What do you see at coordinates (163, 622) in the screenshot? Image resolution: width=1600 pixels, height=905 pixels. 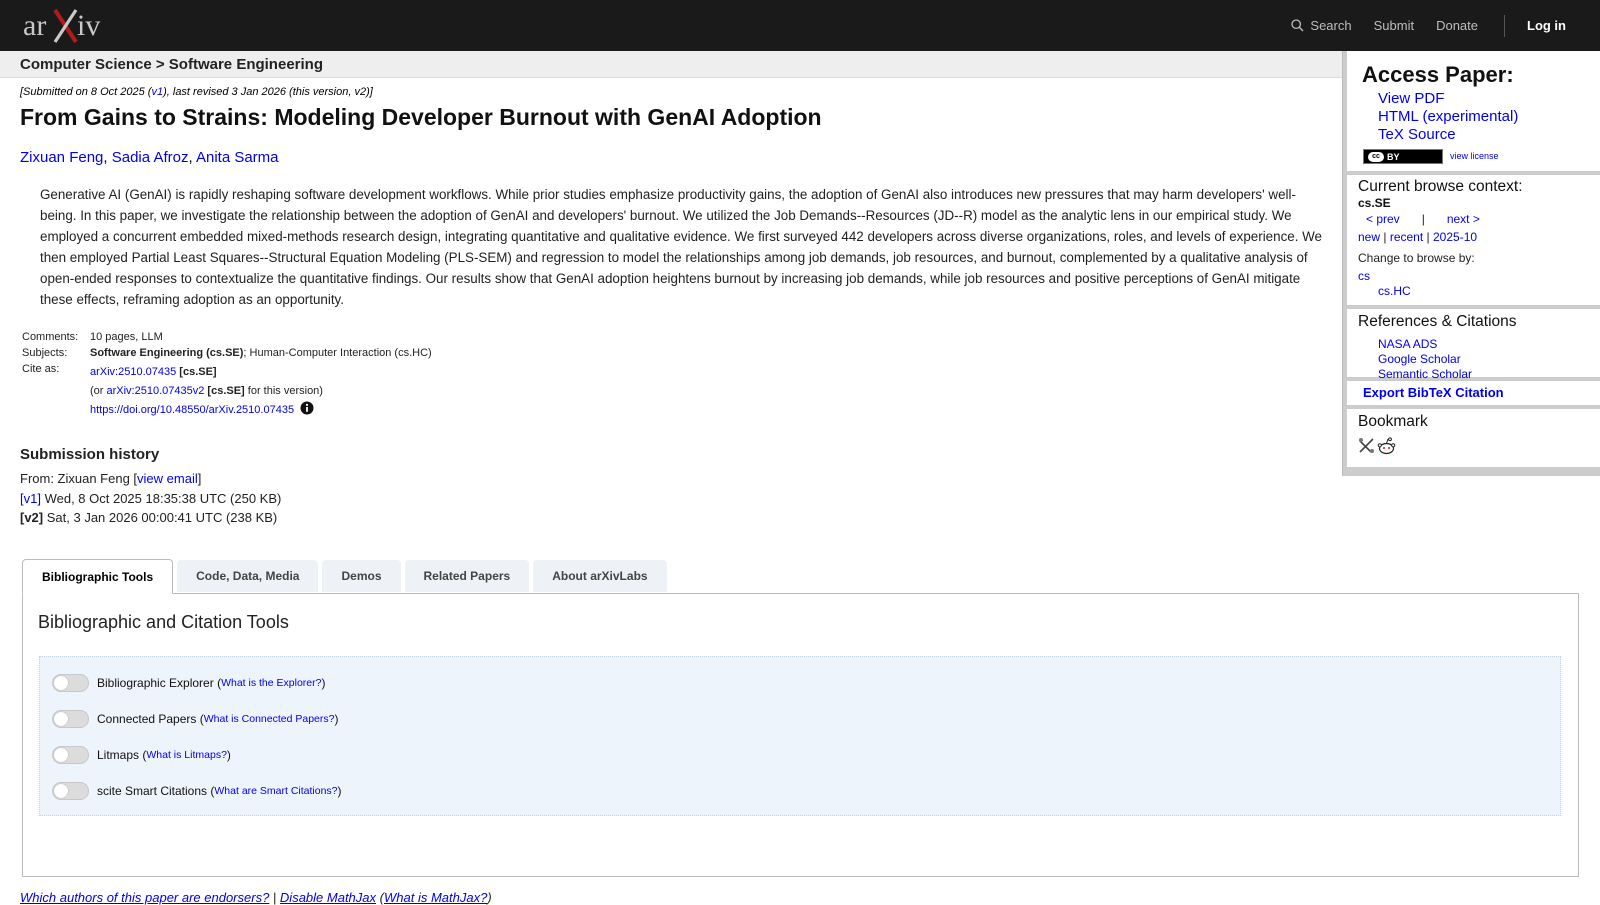 I see `tools-heading: Bibliographic and Citation Tools` at bounding box center [163, 622].